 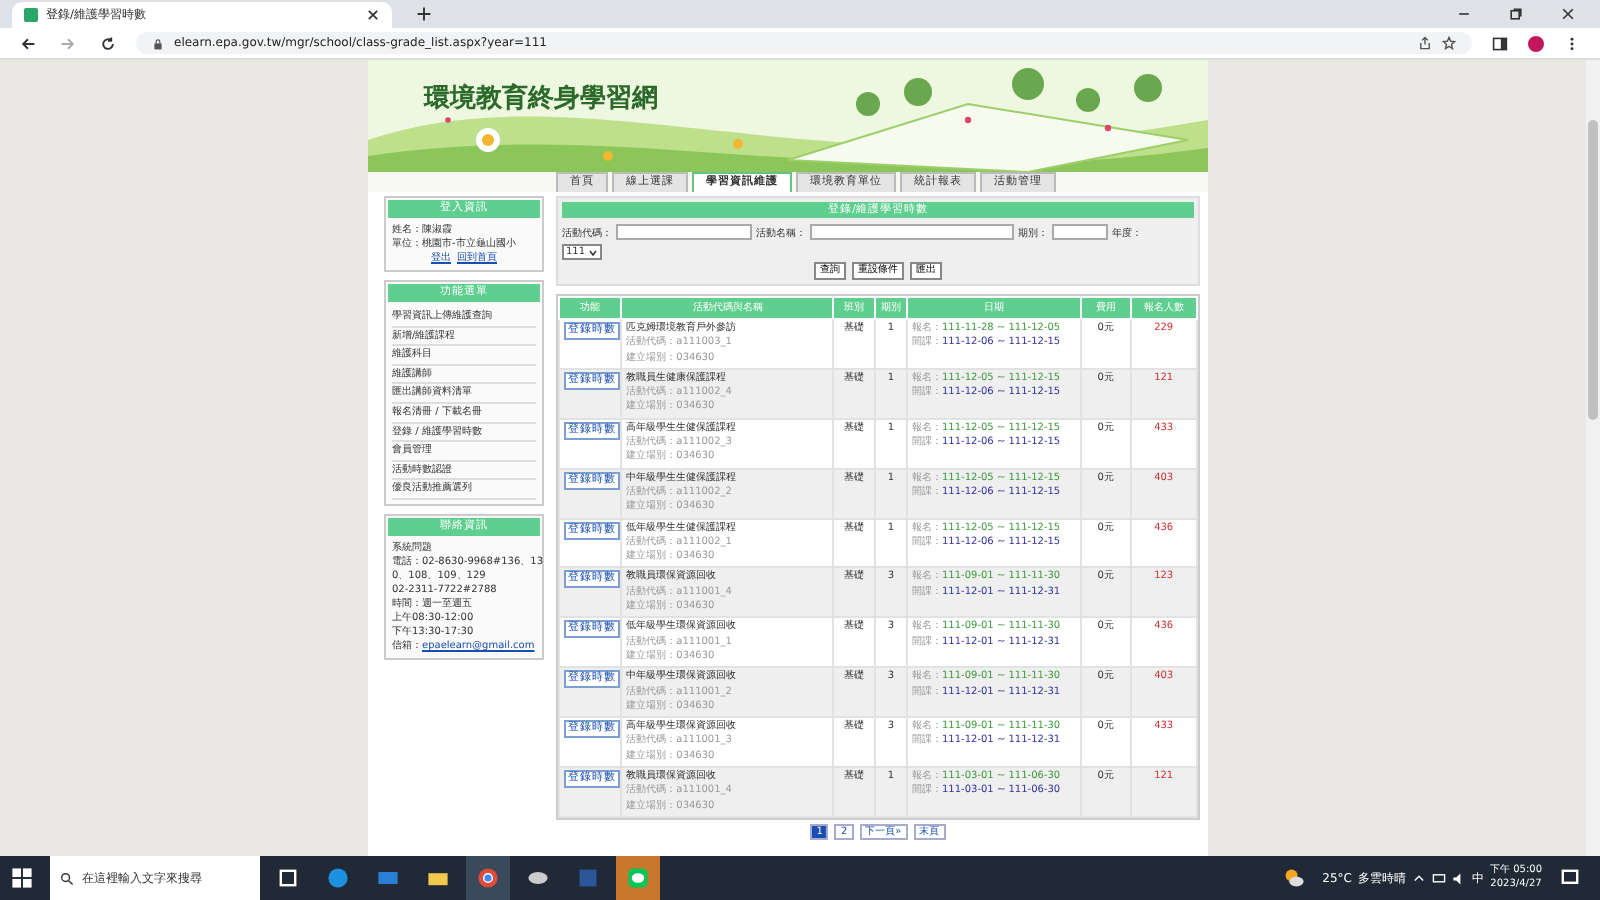 What do you see at coordinates (684, 232) in the screenshot?
I see `activity-code-field` at bounding box center [684, 232].